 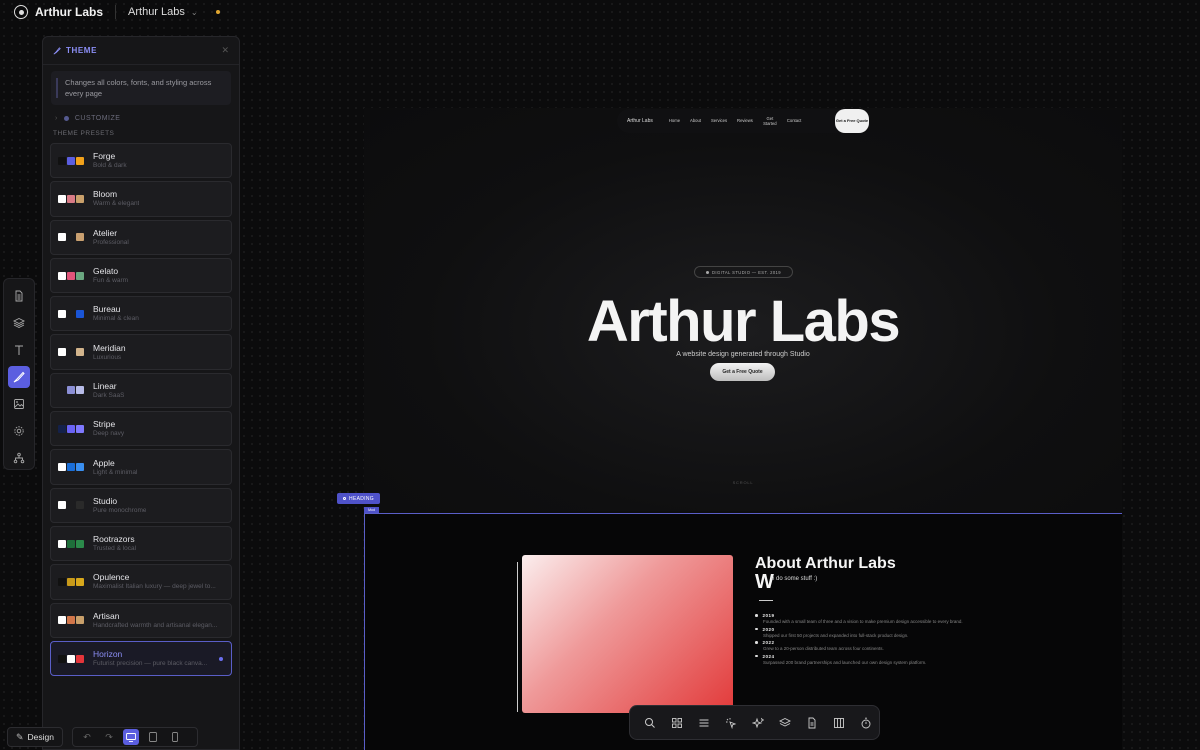 I want to click on preset-description: Dark SaaS, so click(x=109, y=395).